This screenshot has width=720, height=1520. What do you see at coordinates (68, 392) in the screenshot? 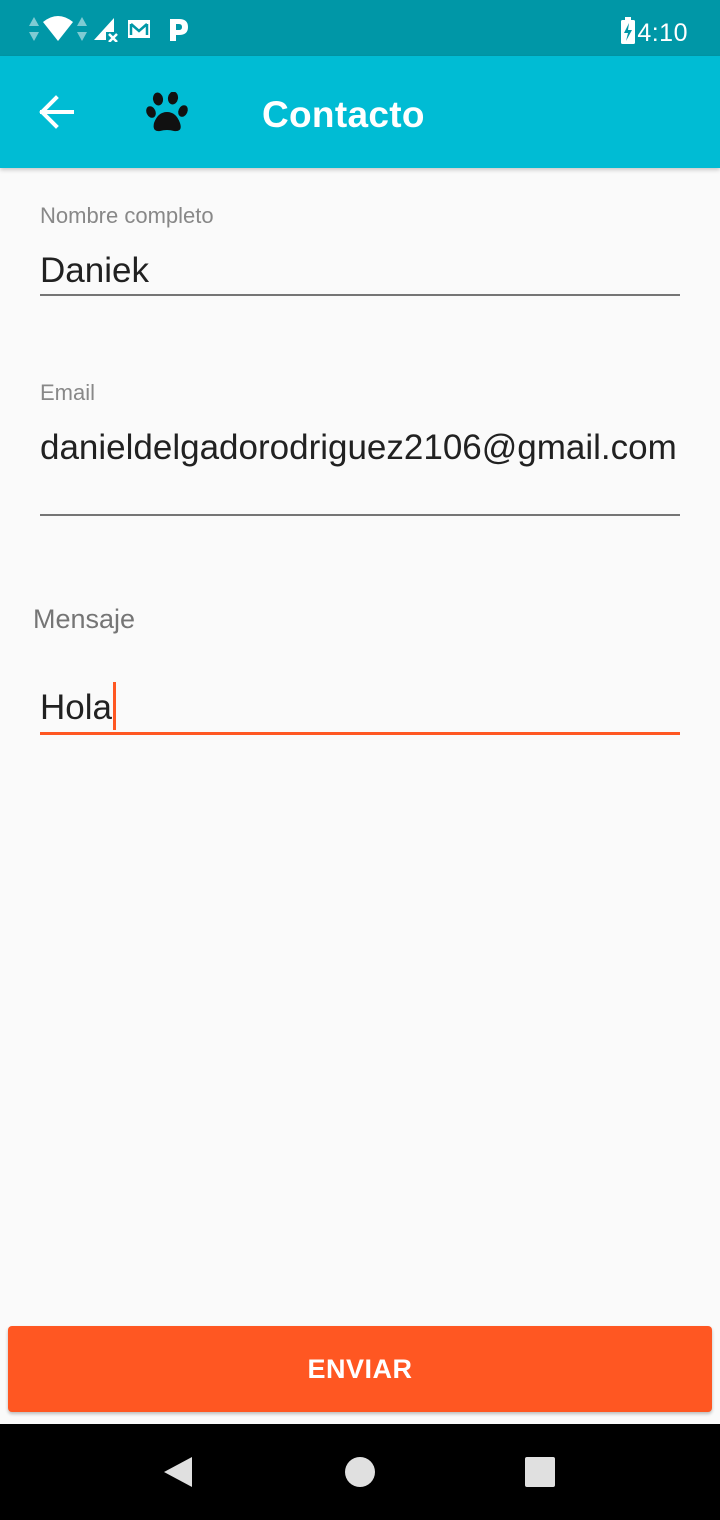
I see `email-label: Email` at bounding box center [68, 392].